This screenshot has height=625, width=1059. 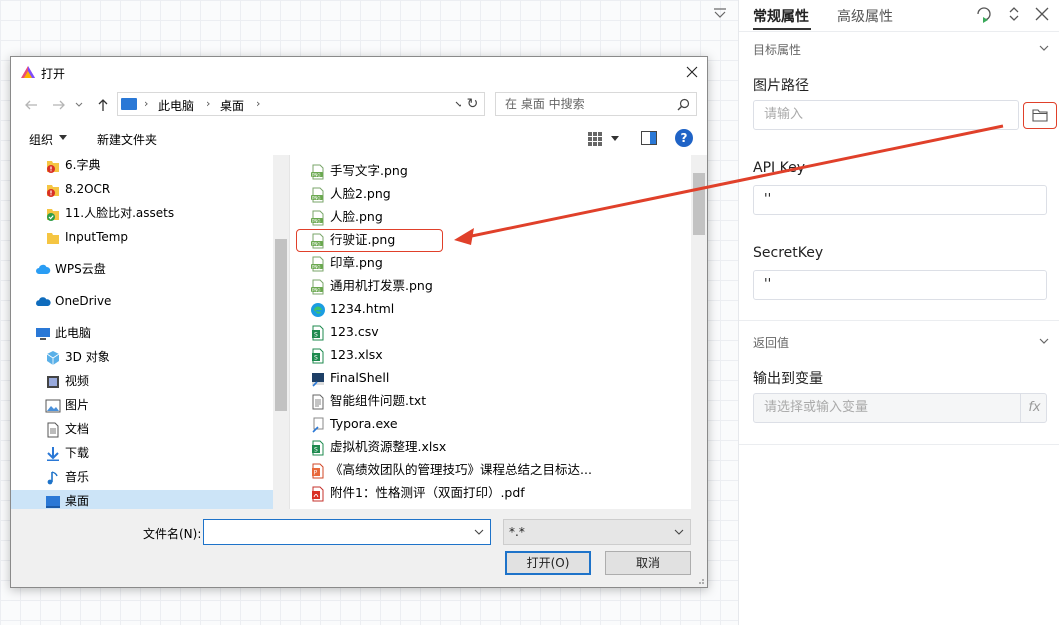 I want to click on search-icon, so click(x=683, y=104).